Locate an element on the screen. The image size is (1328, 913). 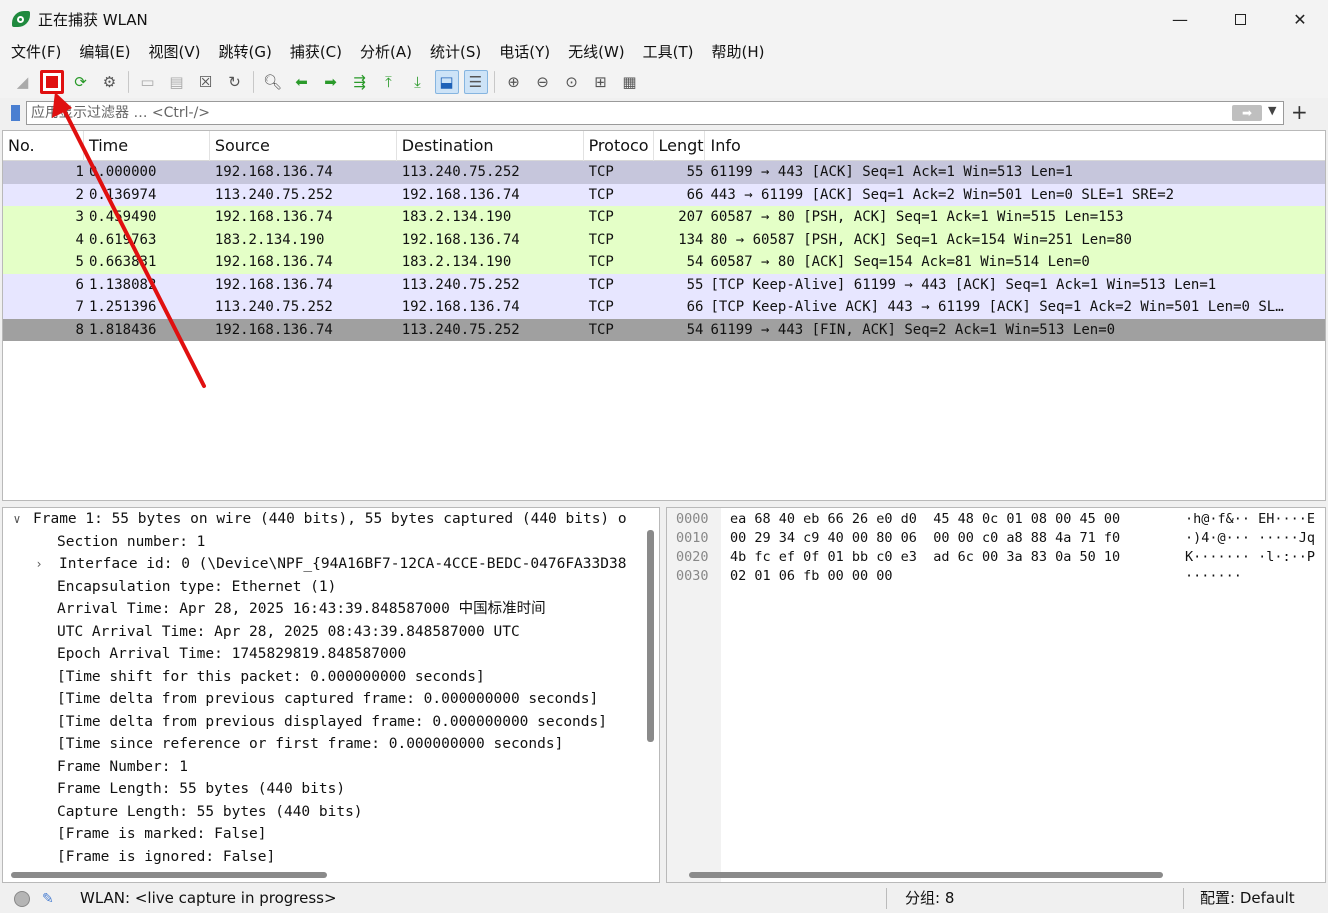
close-file-button: ☒ is located at coordinates (206, 82).